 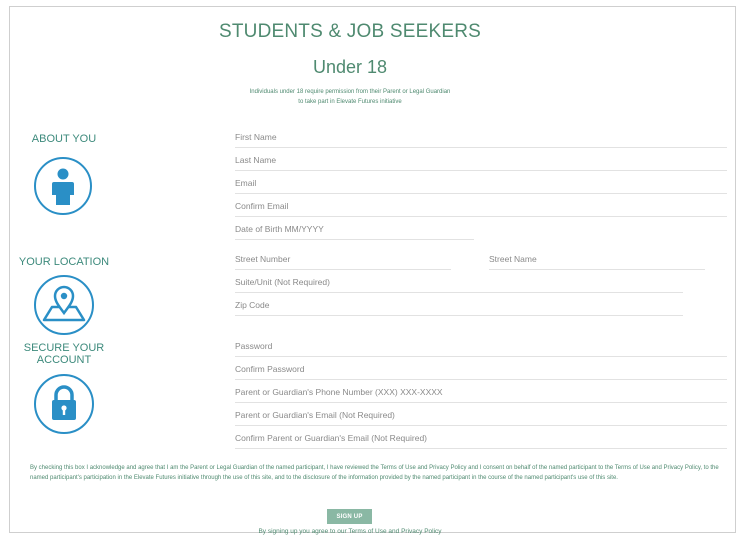 What do you see at coordinates (349, 516) in the screenshot?
I see `sign-up-button: SIGN UP` at bounding box center [349, 516].